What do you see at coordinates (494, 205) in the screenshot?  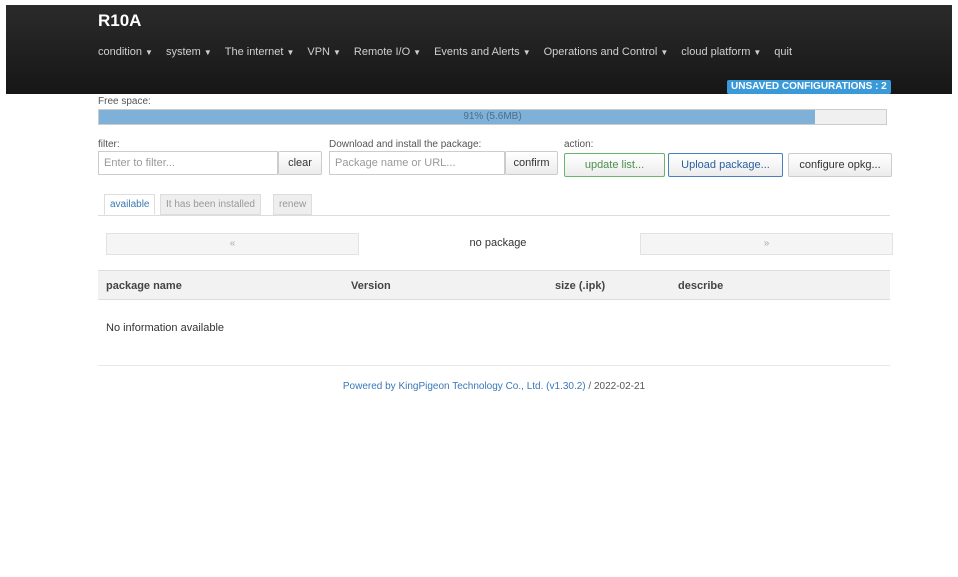 I see `package-tabs: available It has been installed renew` at bounding box center [494, 205].